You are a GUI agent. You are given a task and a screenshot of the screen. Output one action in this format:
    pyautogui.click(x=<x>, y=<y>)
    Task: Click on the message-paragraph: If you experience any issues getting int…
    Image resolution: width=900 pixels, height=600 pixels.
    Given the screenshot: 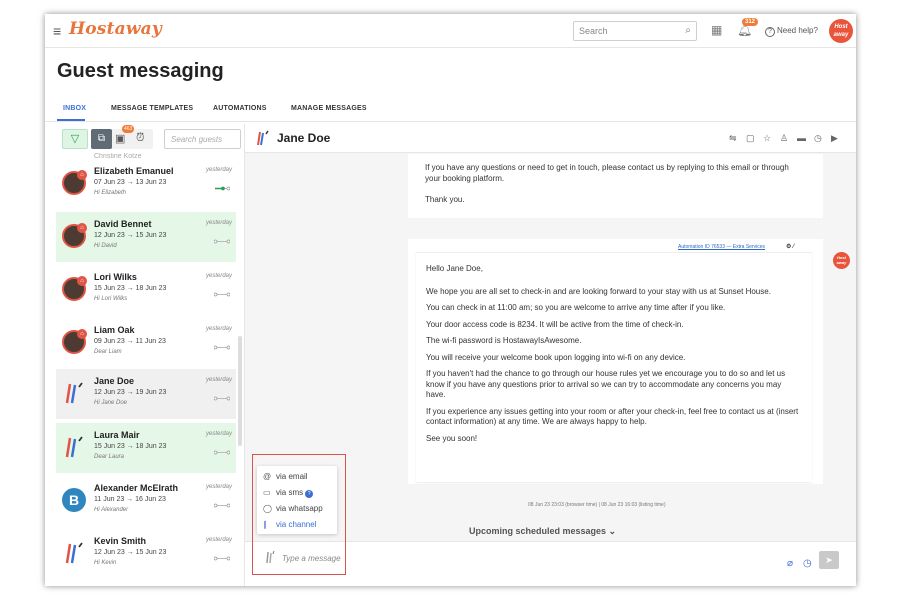 What is the action you would take?
    pyautogui.click(x=612, y=416)
    